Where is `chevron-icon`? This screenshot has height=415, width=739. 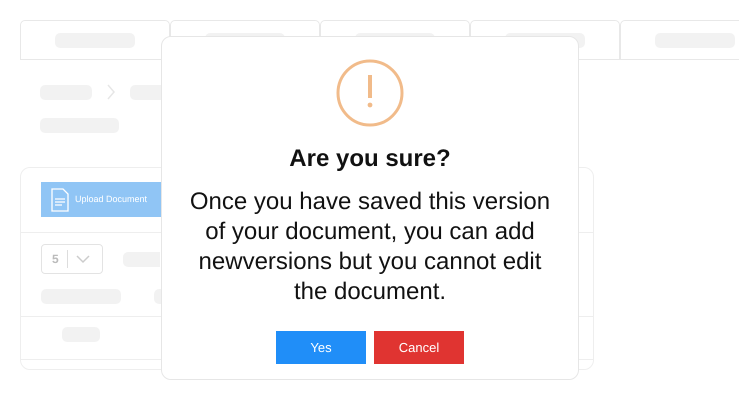 chevron-icon is located at coordinates (111, 92).